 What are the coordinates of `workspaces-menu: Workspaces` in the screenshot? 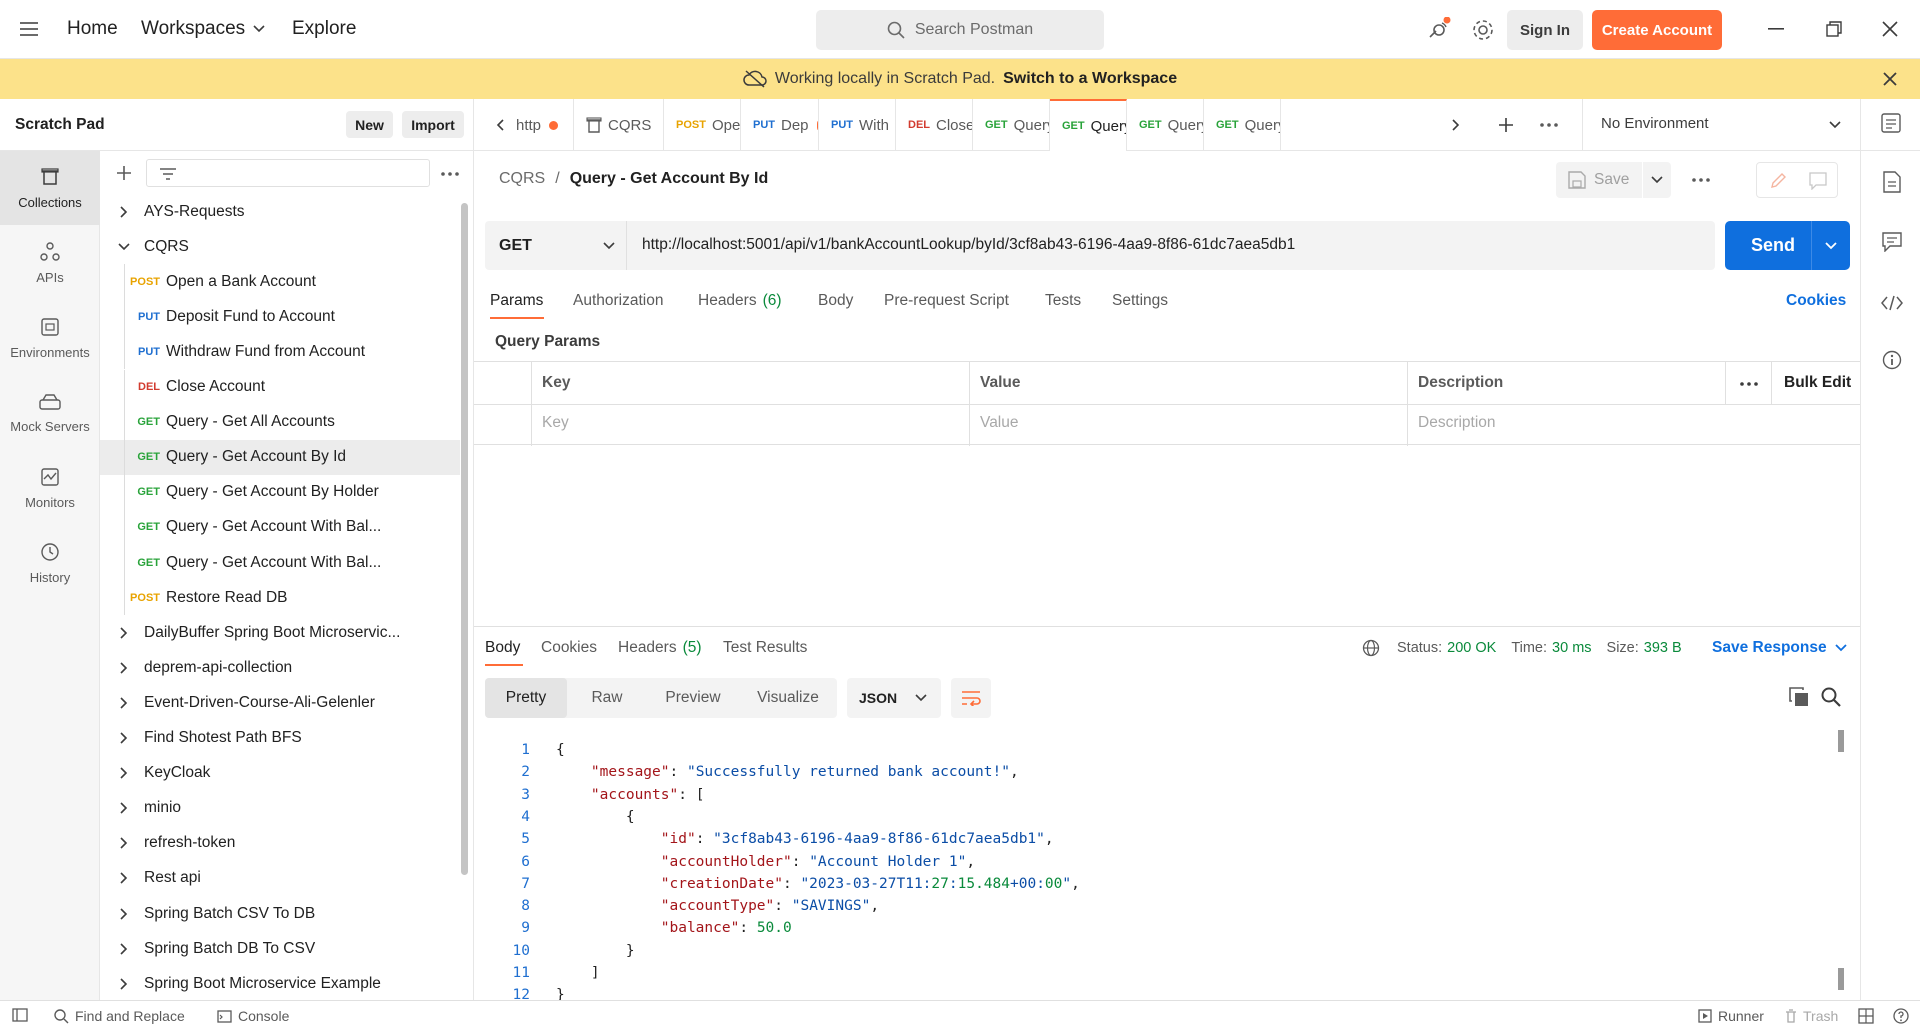 It's located at (203, 29).